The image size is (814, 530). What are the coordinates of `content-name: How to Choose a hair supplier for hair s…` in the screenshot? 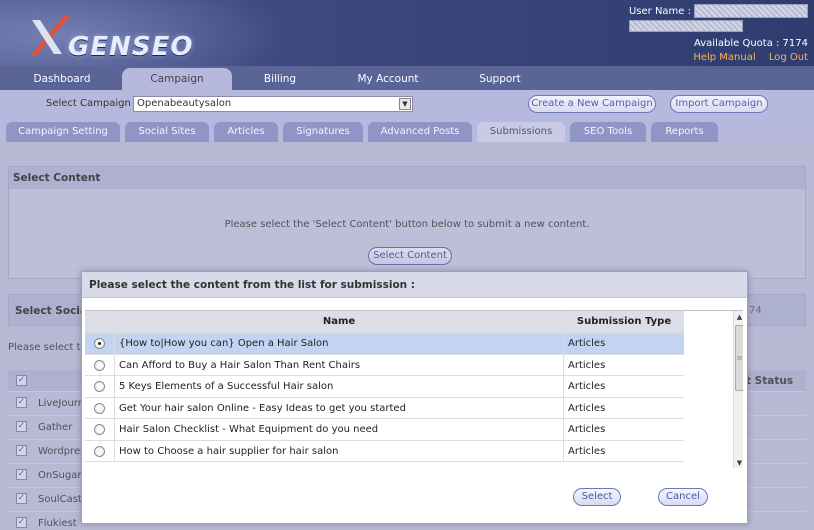 It's located at (339, 450).